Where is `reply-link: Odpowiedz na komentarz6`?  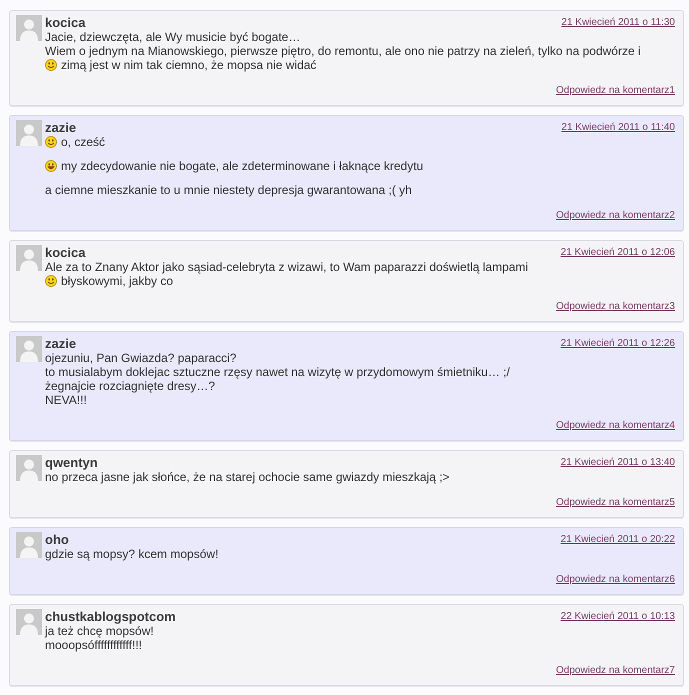
reply-link: Odpowiedz na komentarz6 is located at coordinates (615, 580).